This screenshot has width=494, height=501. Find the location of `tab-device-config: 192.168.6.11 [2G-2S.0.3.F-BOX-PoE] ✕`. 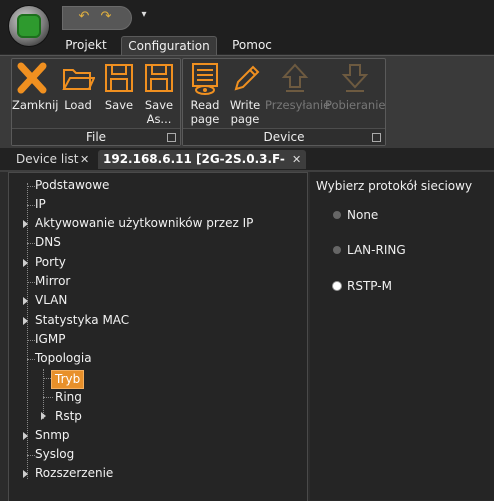

tab-device-config: 192.168.6.11 [2G-2S.0.3.F-BOX-PoE] ✕ is located at coordinates (202, 167).